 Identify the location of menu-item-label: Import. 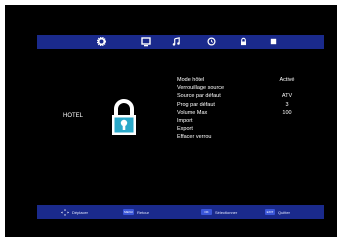
(185, 120).